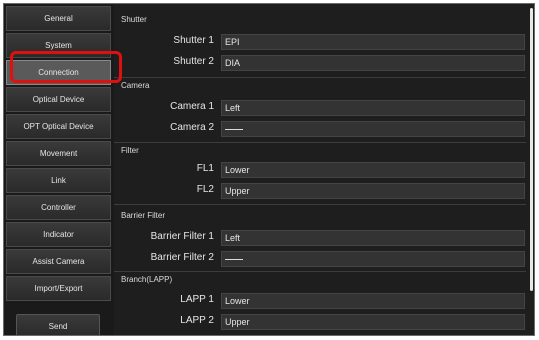 The image size is (539, 340). I want to click on sidebar-item-import-export: Import/Export, so click(58, 288).